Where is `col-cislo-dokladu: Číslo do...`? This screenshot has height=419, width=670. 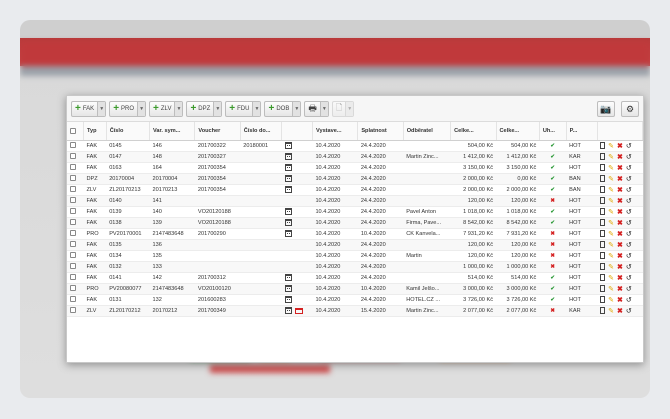
col-cislo-dokladu: Číslo do... is located at coordinates (261, 131).